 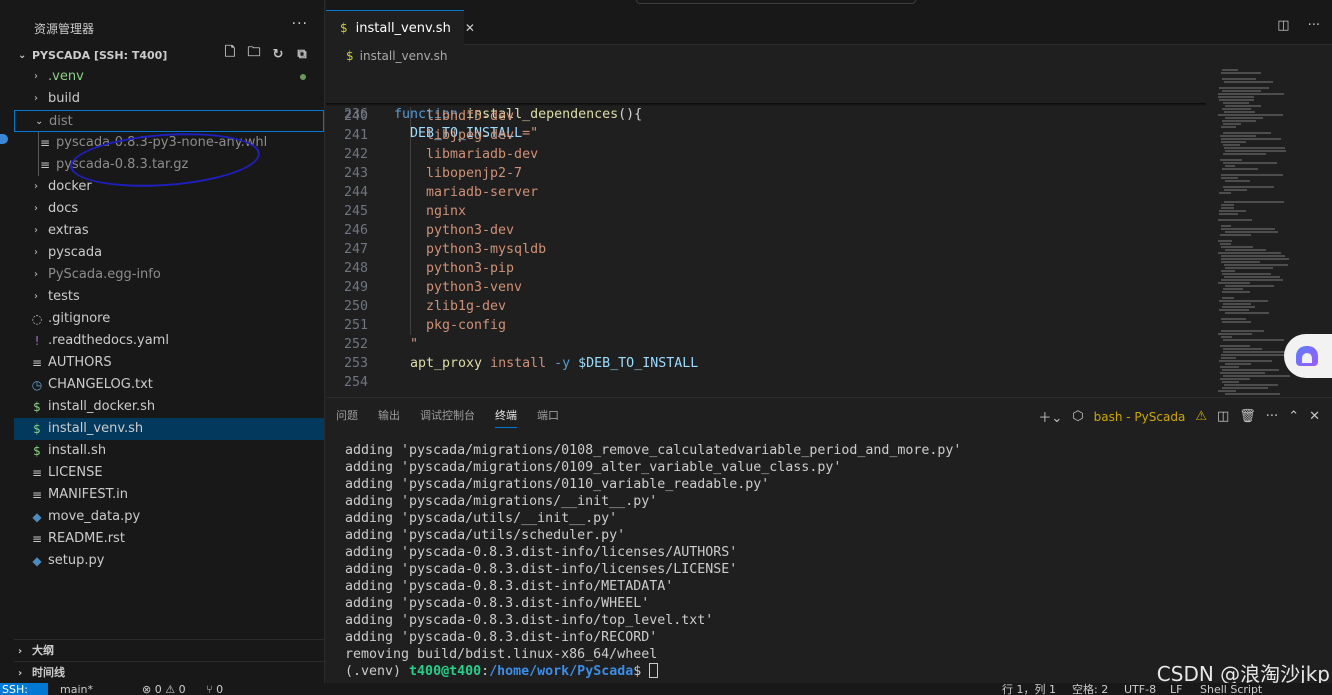 I want to click on new-file-icon: 🗋, so click(x=230, y=53).